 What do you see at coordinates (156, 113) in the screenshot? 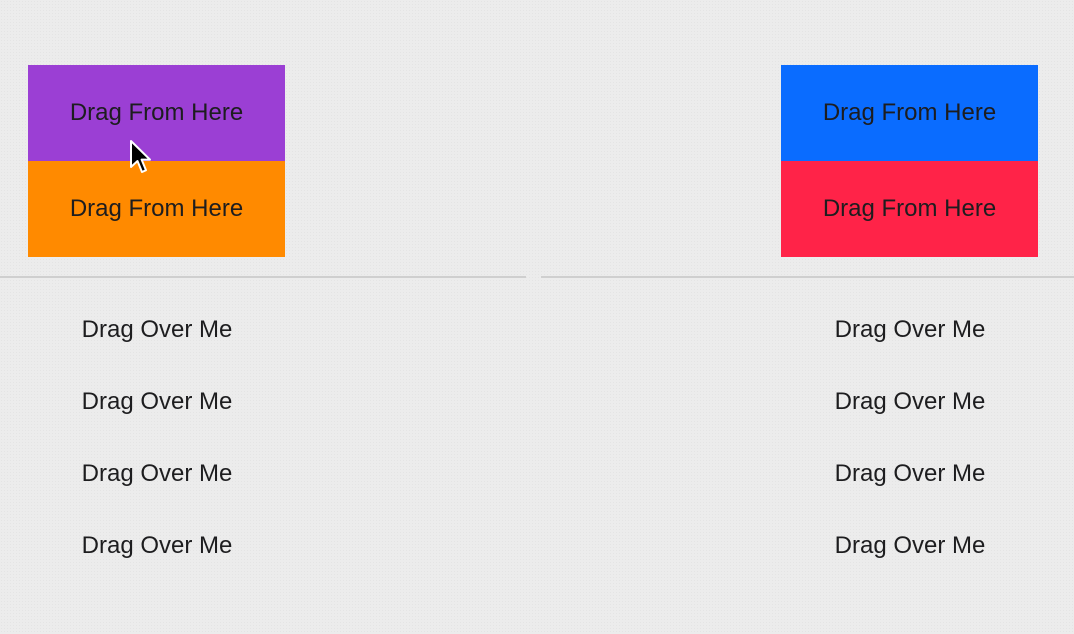
I see `drag-source-purple: Drag From Here` at bounding box center [156, 113].